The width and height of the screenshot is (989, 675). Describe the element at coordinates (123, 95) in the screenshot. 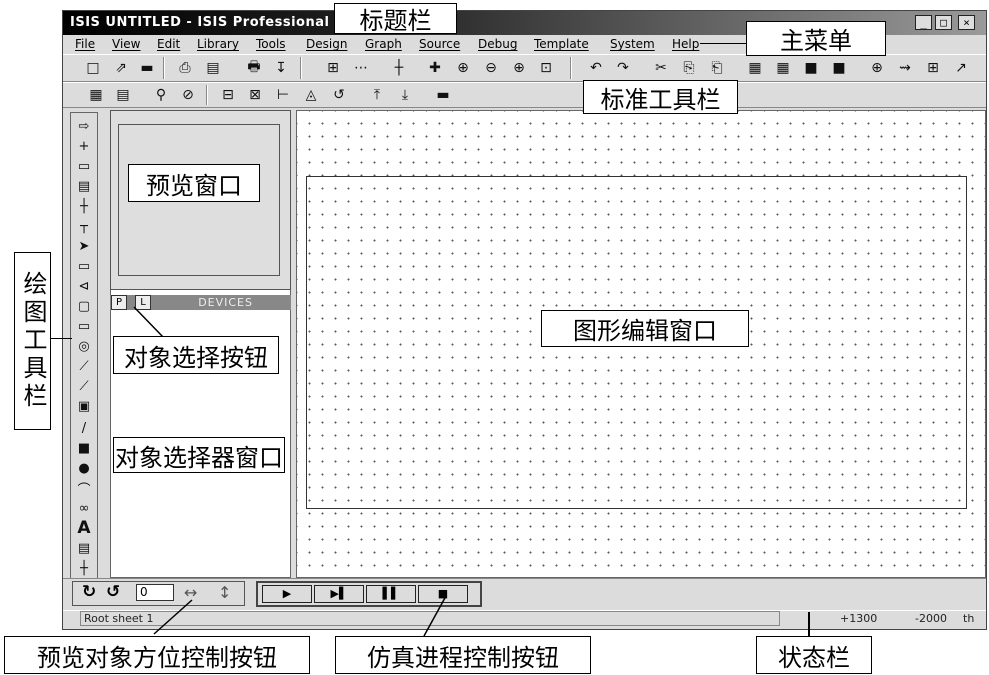

I see `property-tool-icon: ▤` at that location.